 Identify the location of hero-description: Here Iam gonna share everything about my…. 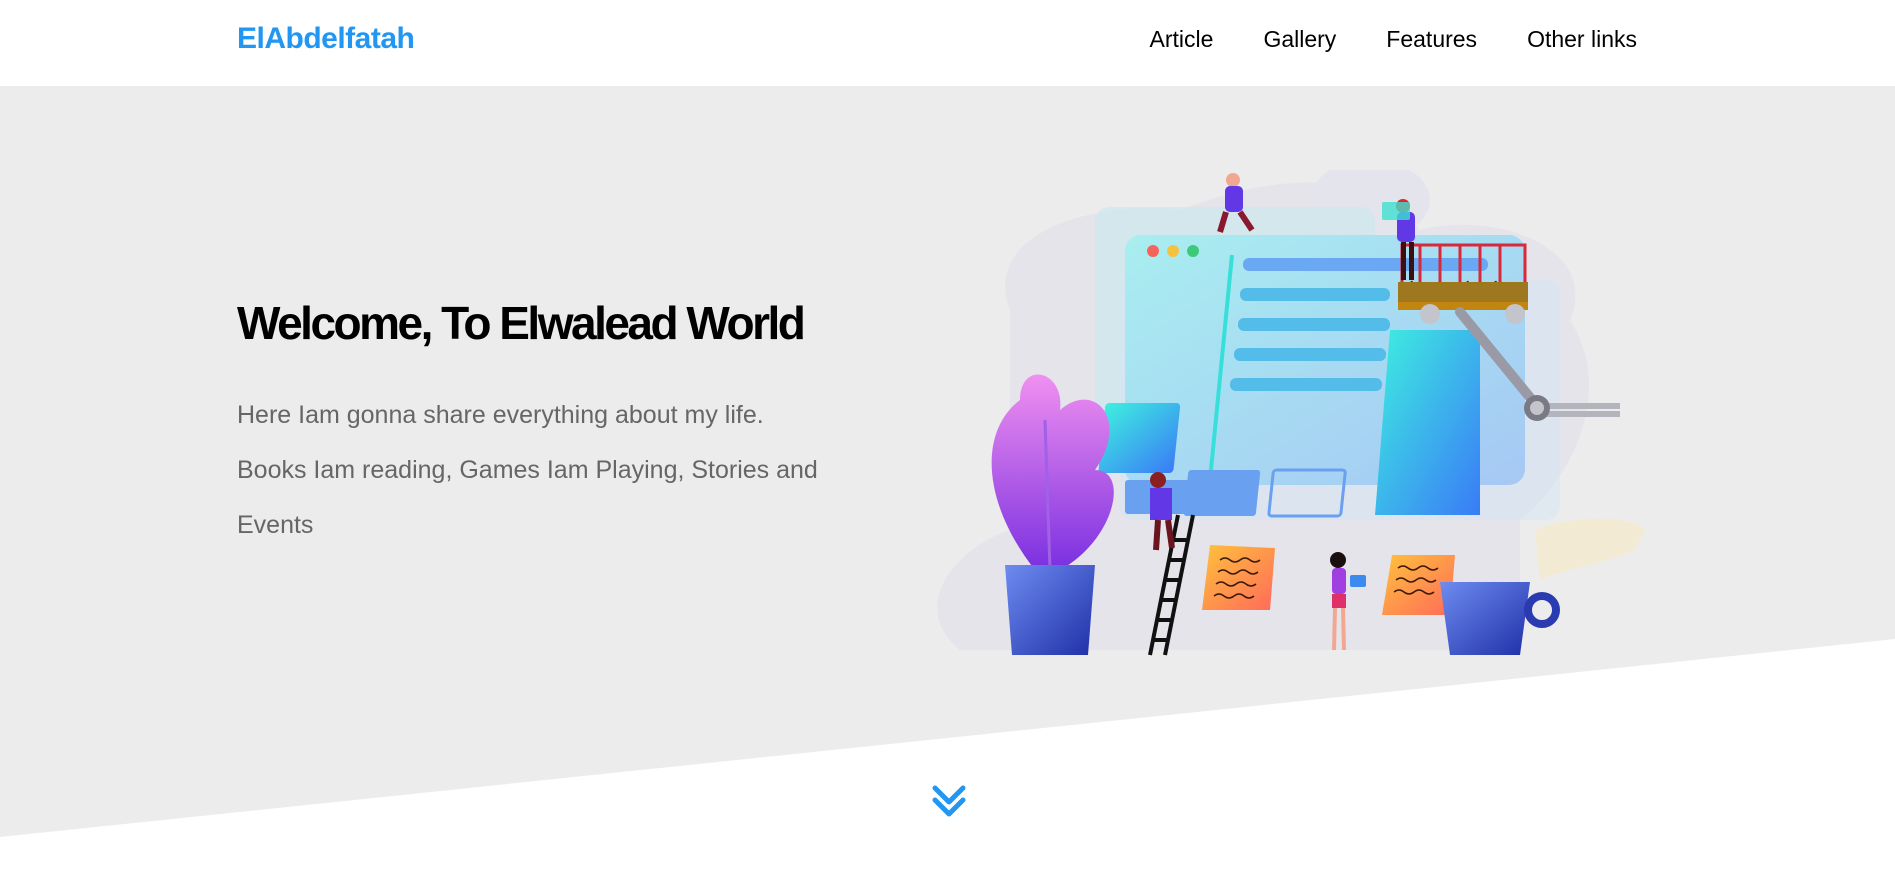
(547, 470).